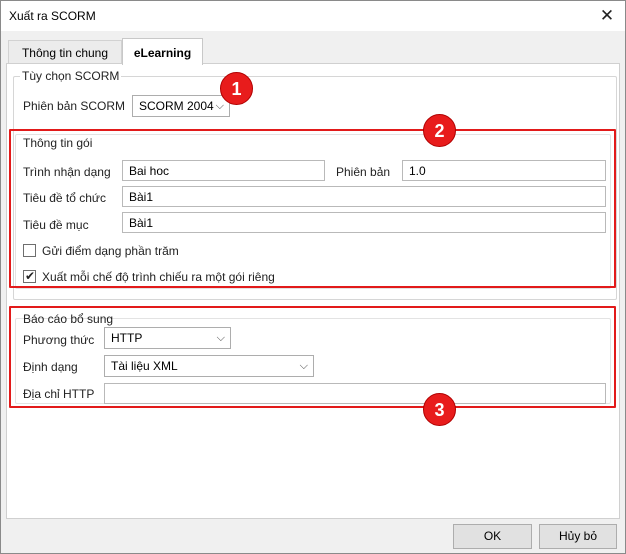 The image size is (626, 554). What do you see at coordinates (492, 536) in the screenshot?
I see `ok-button: OK` at bounding box center [492, 536].